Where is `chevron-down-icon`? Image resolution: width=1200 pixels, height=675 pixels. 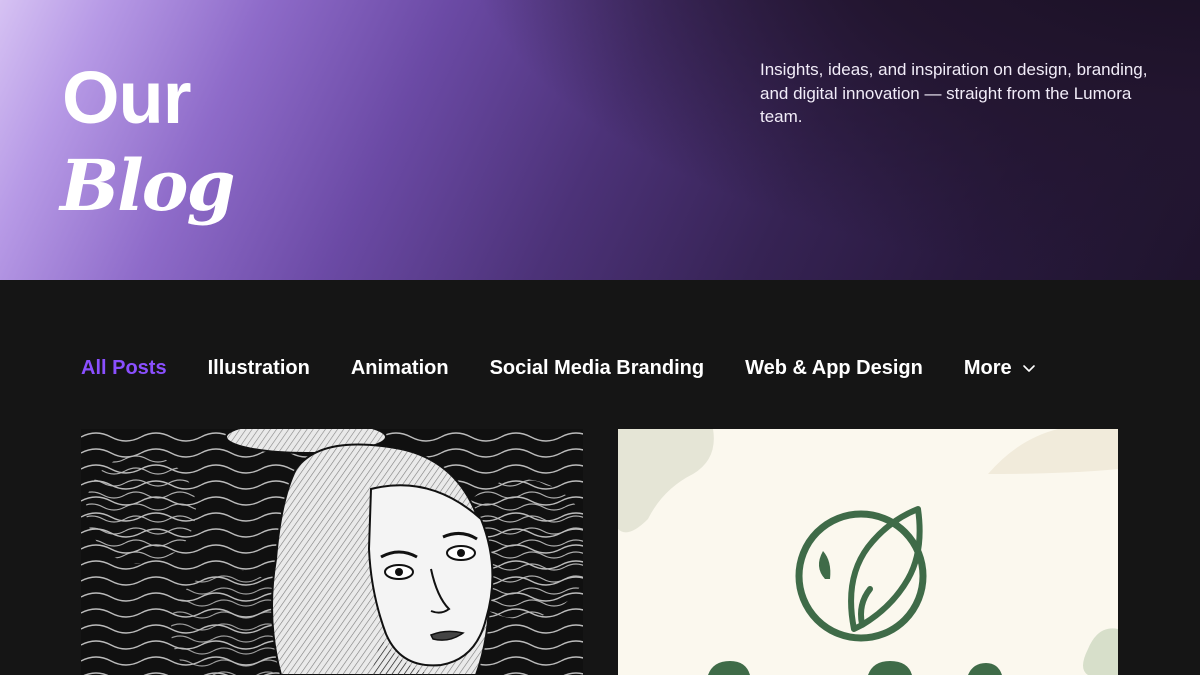 chevron-down-icon is located at coordinates (1028, 368).